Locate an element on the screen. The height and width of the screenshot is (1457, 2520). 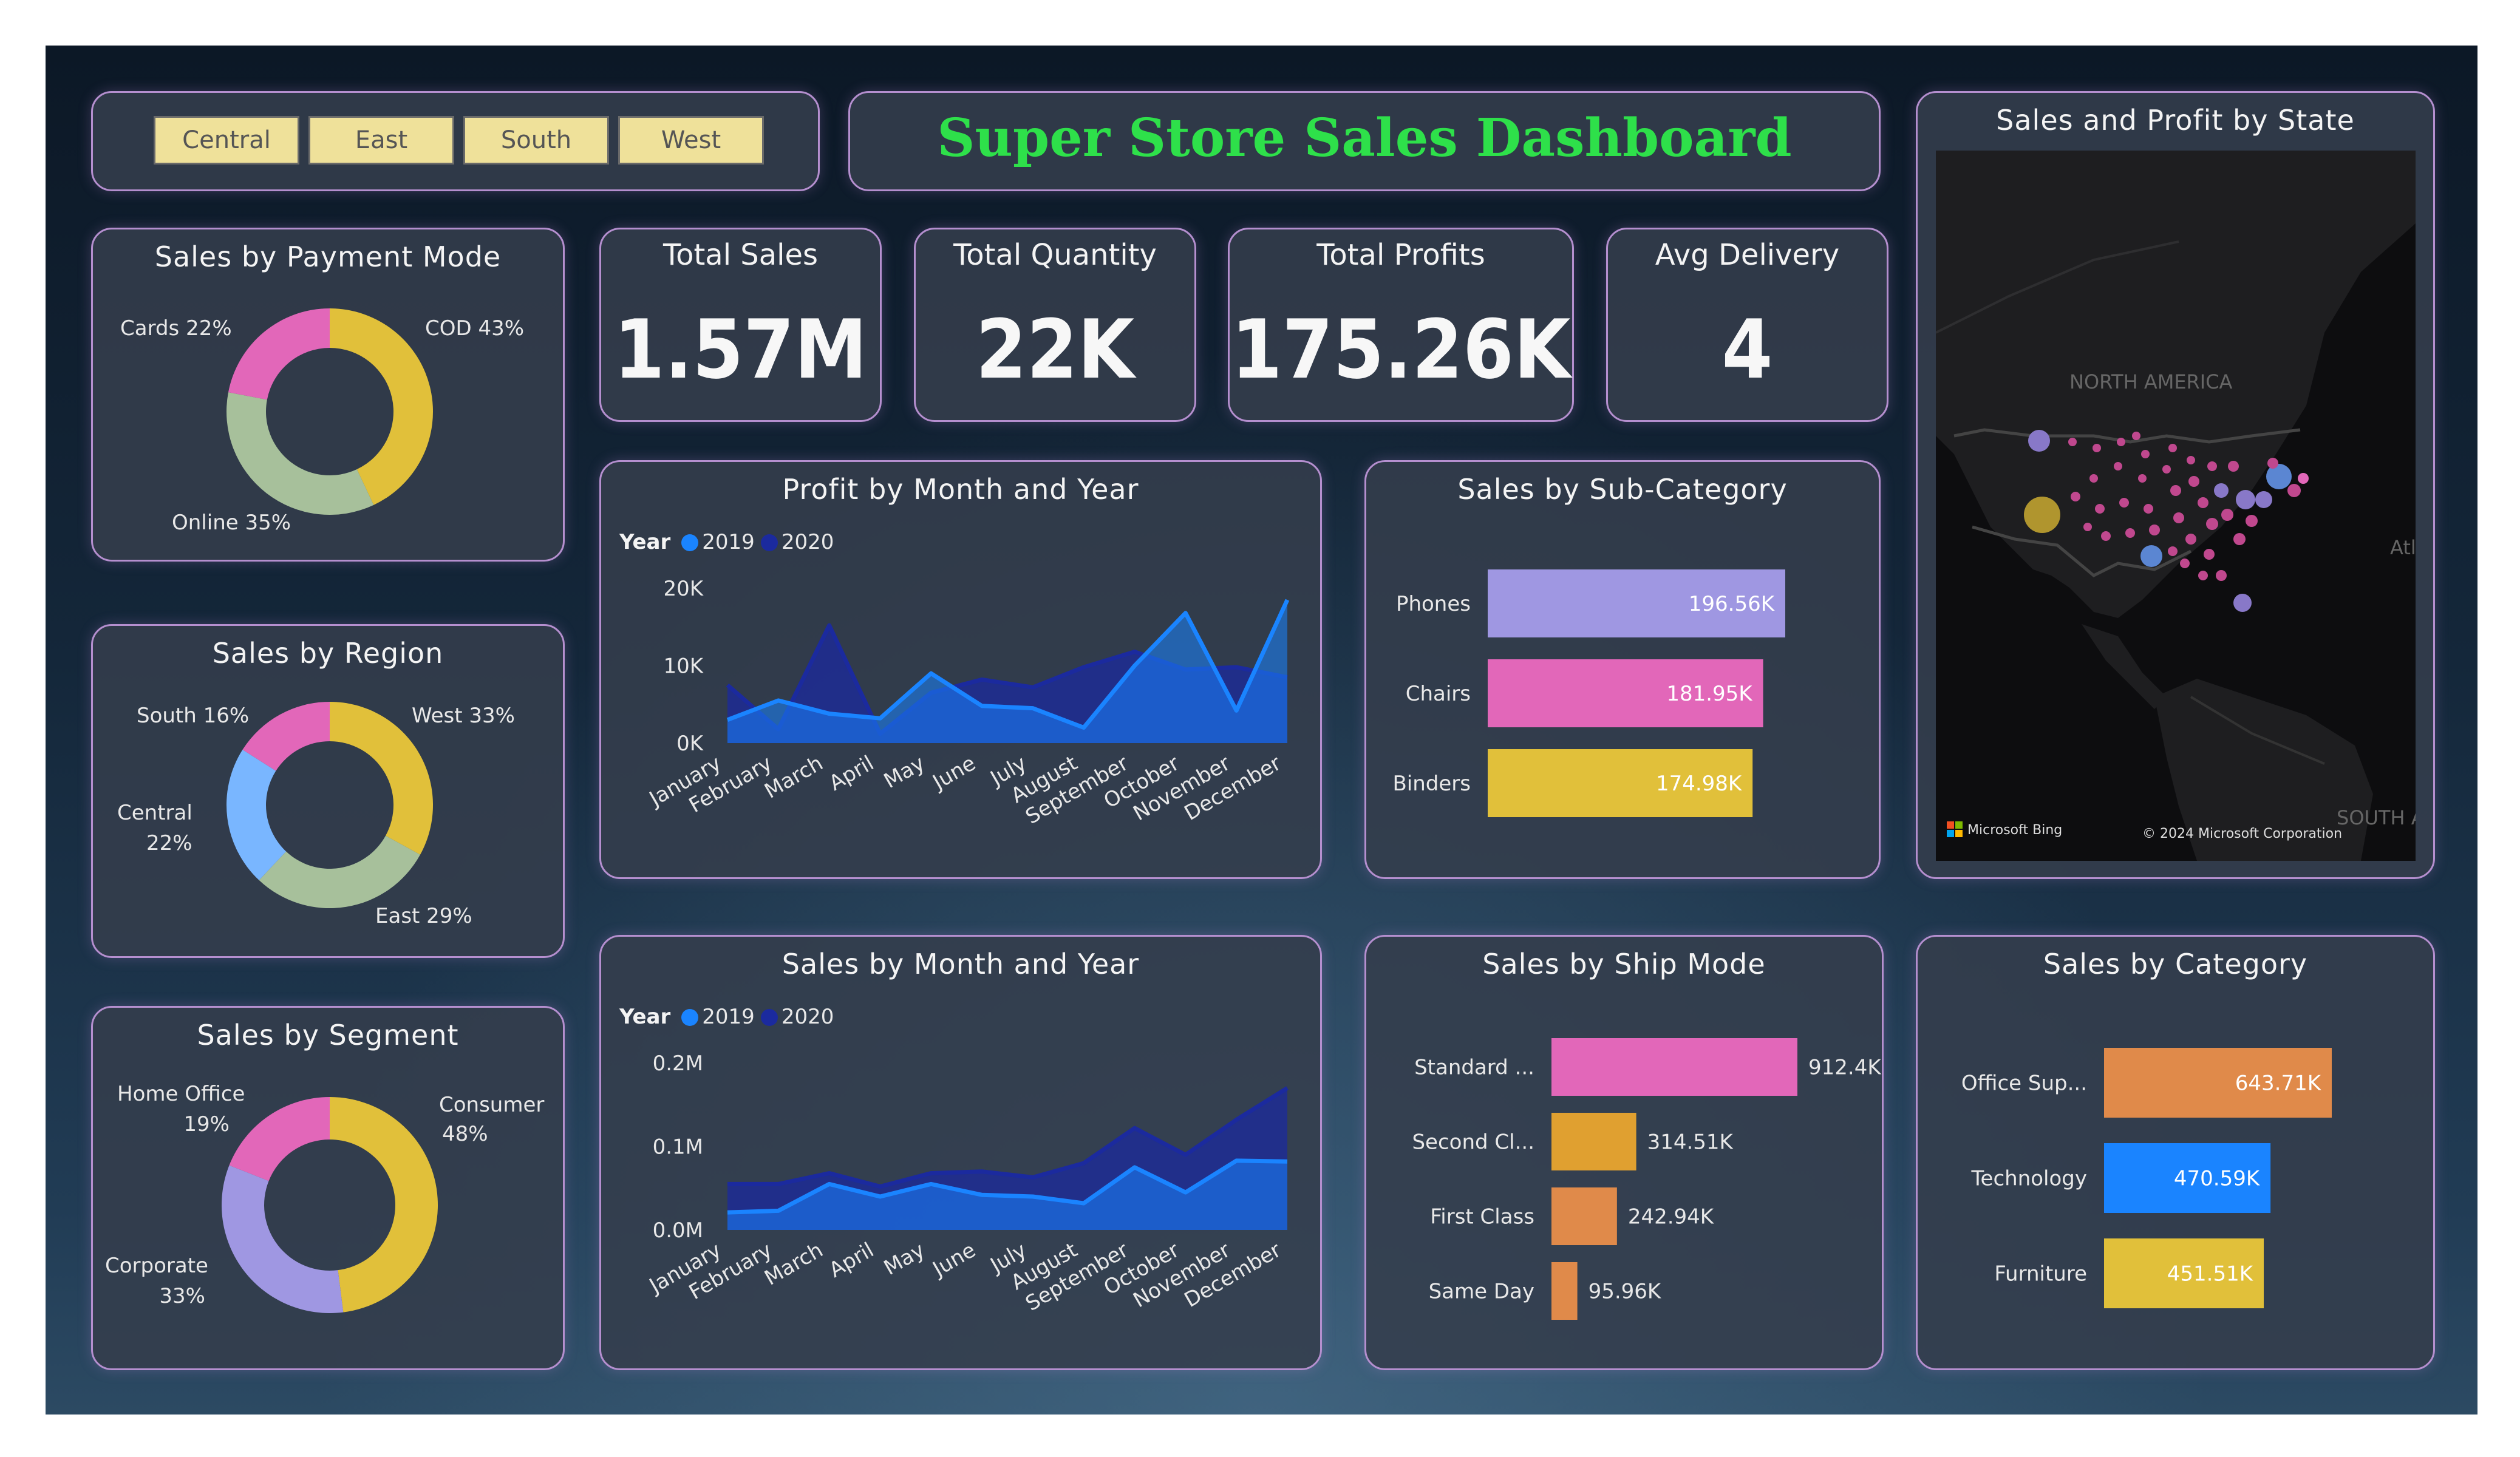
segment-donut is located at coordinates (329, 1205).